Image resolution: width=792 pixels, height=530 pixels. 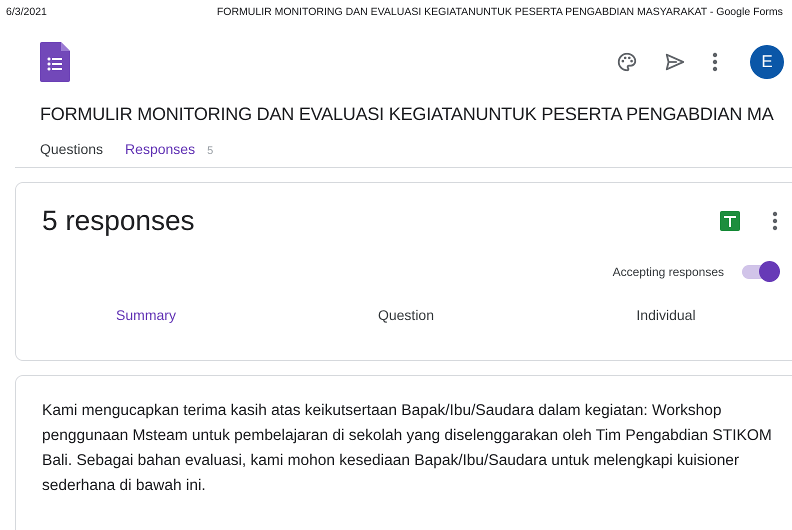 I want to click on view-tab: Question, so click(x=406, y=315).